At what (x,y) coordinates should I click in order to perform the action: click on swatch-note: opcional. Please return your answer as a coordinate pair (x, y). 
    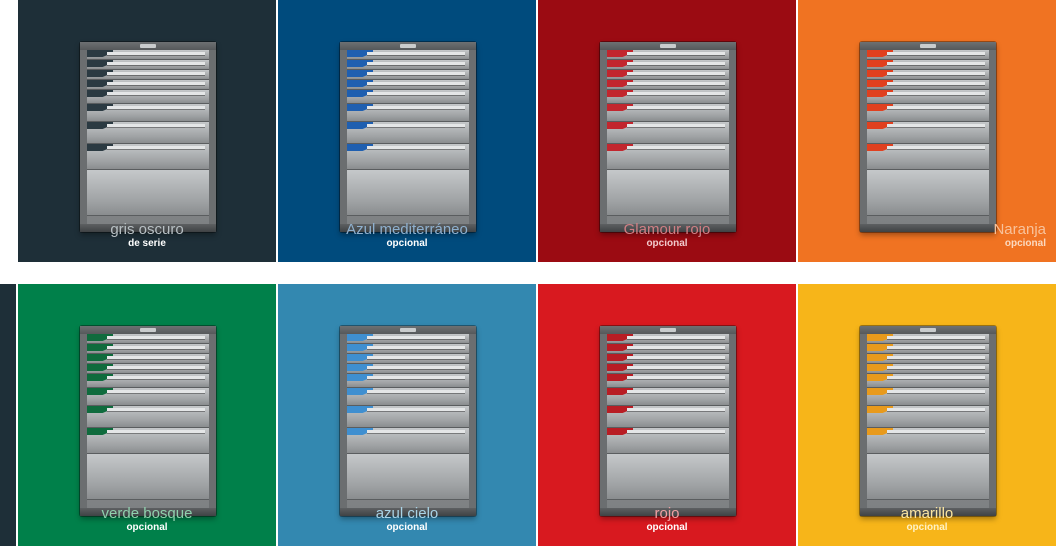
    Looking at the image, I should click on (407, 243).